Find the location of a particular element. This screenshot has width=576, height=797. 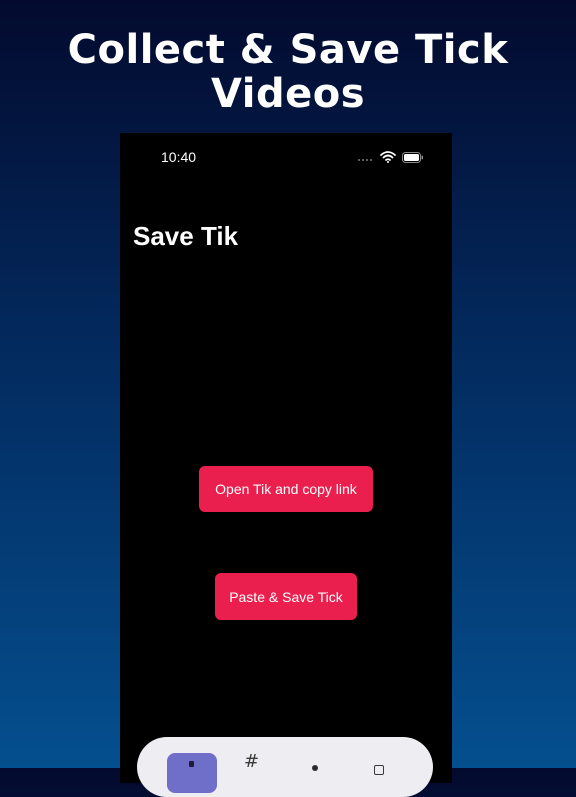

tab-saved is located at coordinates (380, 773).